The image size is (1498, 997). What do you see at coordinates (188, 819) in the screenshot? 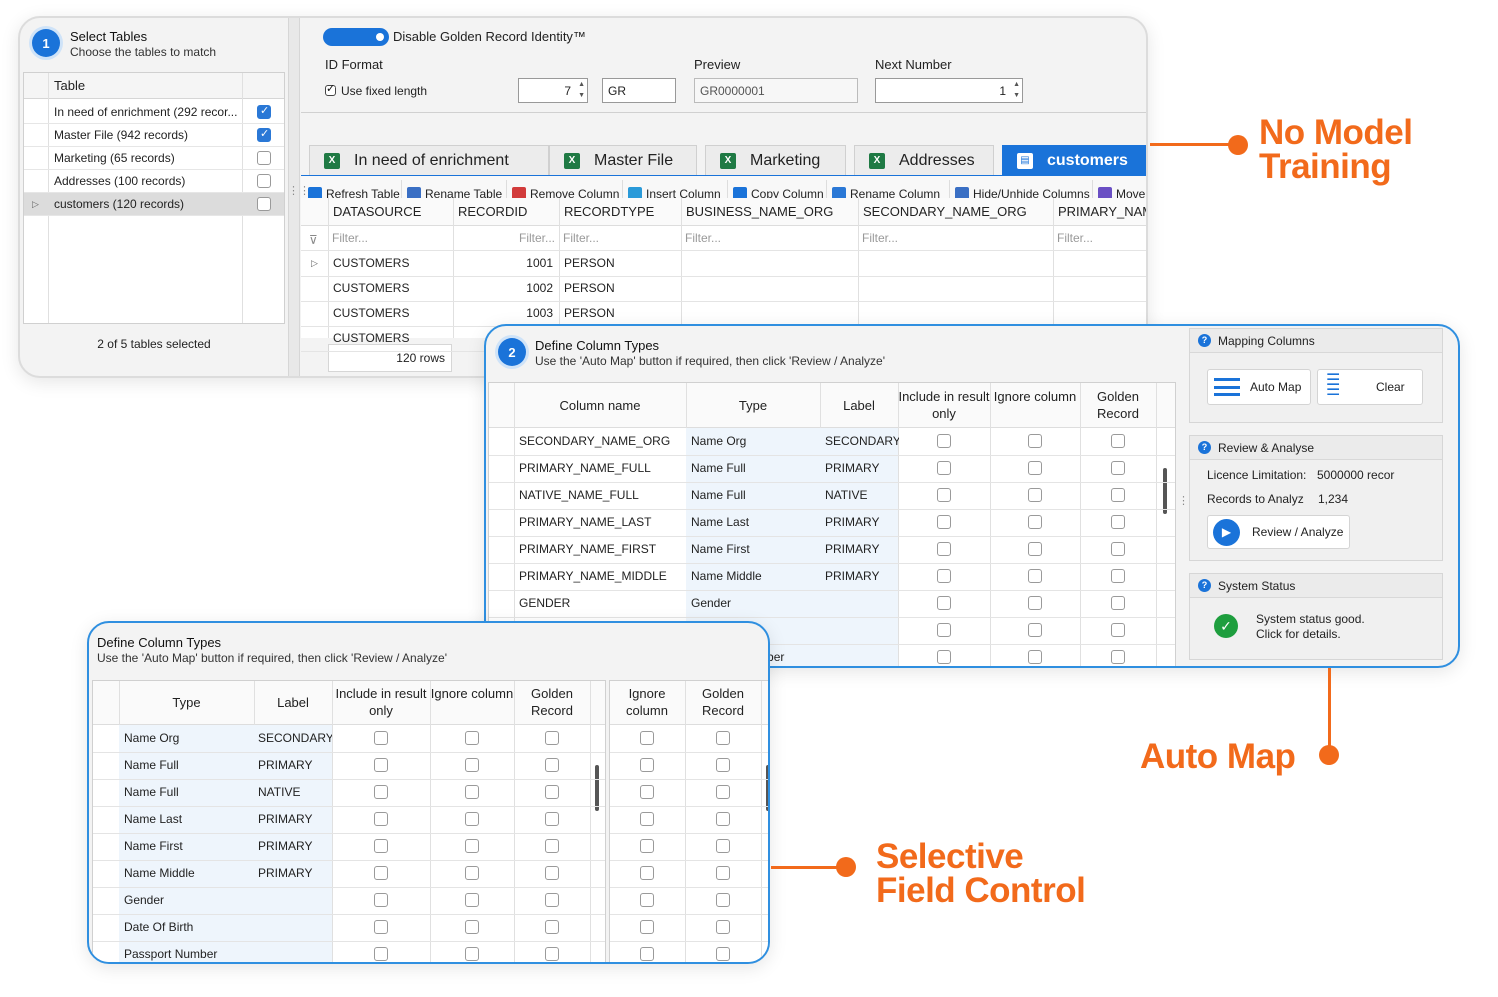
I see `cell-type: Name Last` at bounding box center [188, 819].